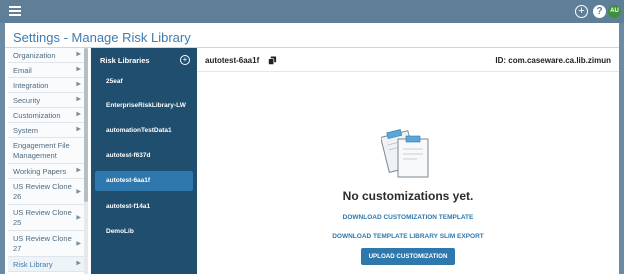  Describe the element at coordinates (408, 236) in the screenshot. I see `download-export-link: DOWNLOAD TEMPLATE LIBRARY SLIM EXPORT` at that location.